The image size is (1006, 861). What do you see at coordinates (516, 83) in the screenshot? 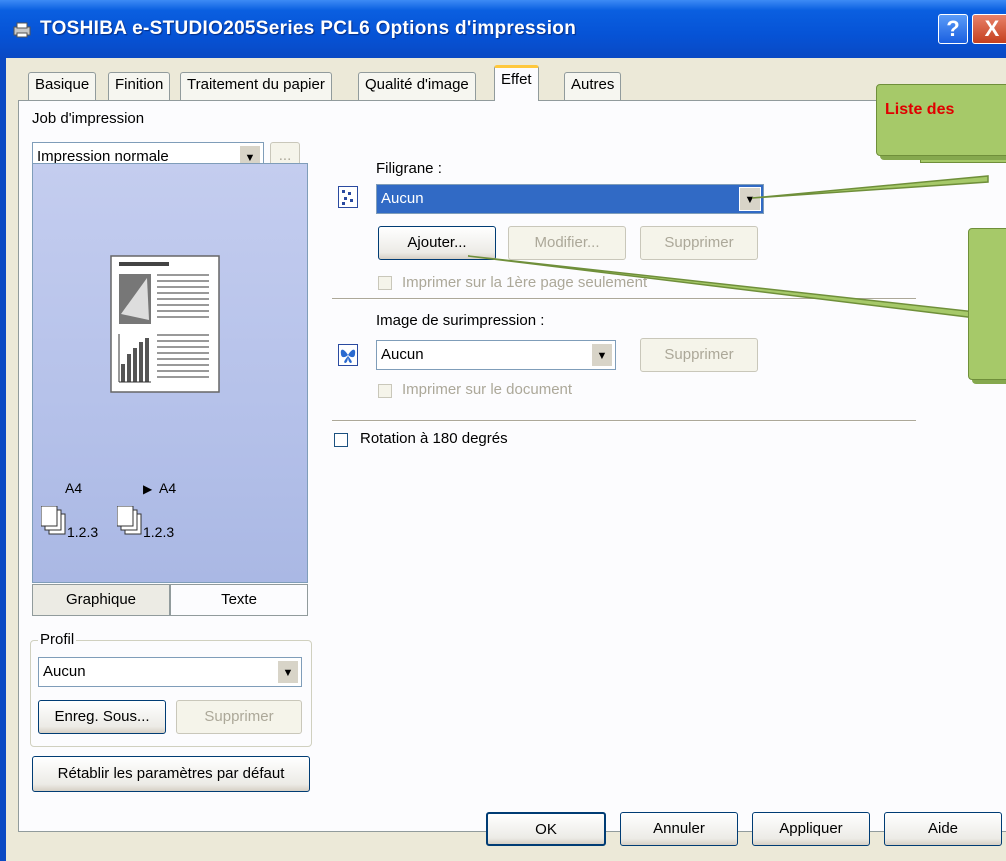
I see `tab-effet: Effet` at bounding box center [516, 83].